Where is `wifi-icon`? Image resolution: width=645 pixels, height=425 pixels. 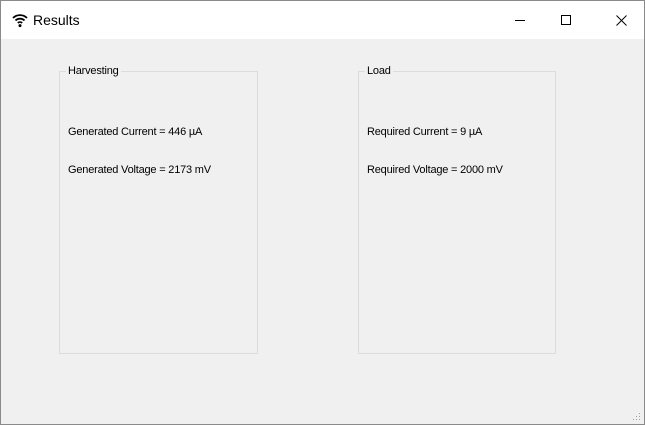
wifi-icon is located at coordinates (20, 21).